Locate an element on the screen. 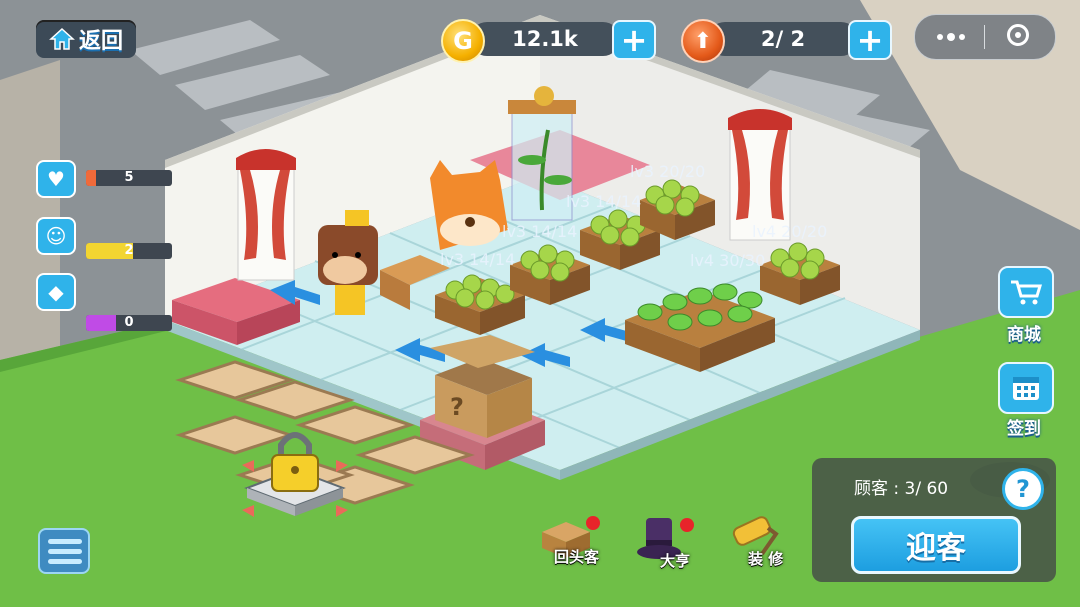 Image resolution: width=1080 pixels, height=607 pixels. cart-icon is located at coordinates (1027, 292).